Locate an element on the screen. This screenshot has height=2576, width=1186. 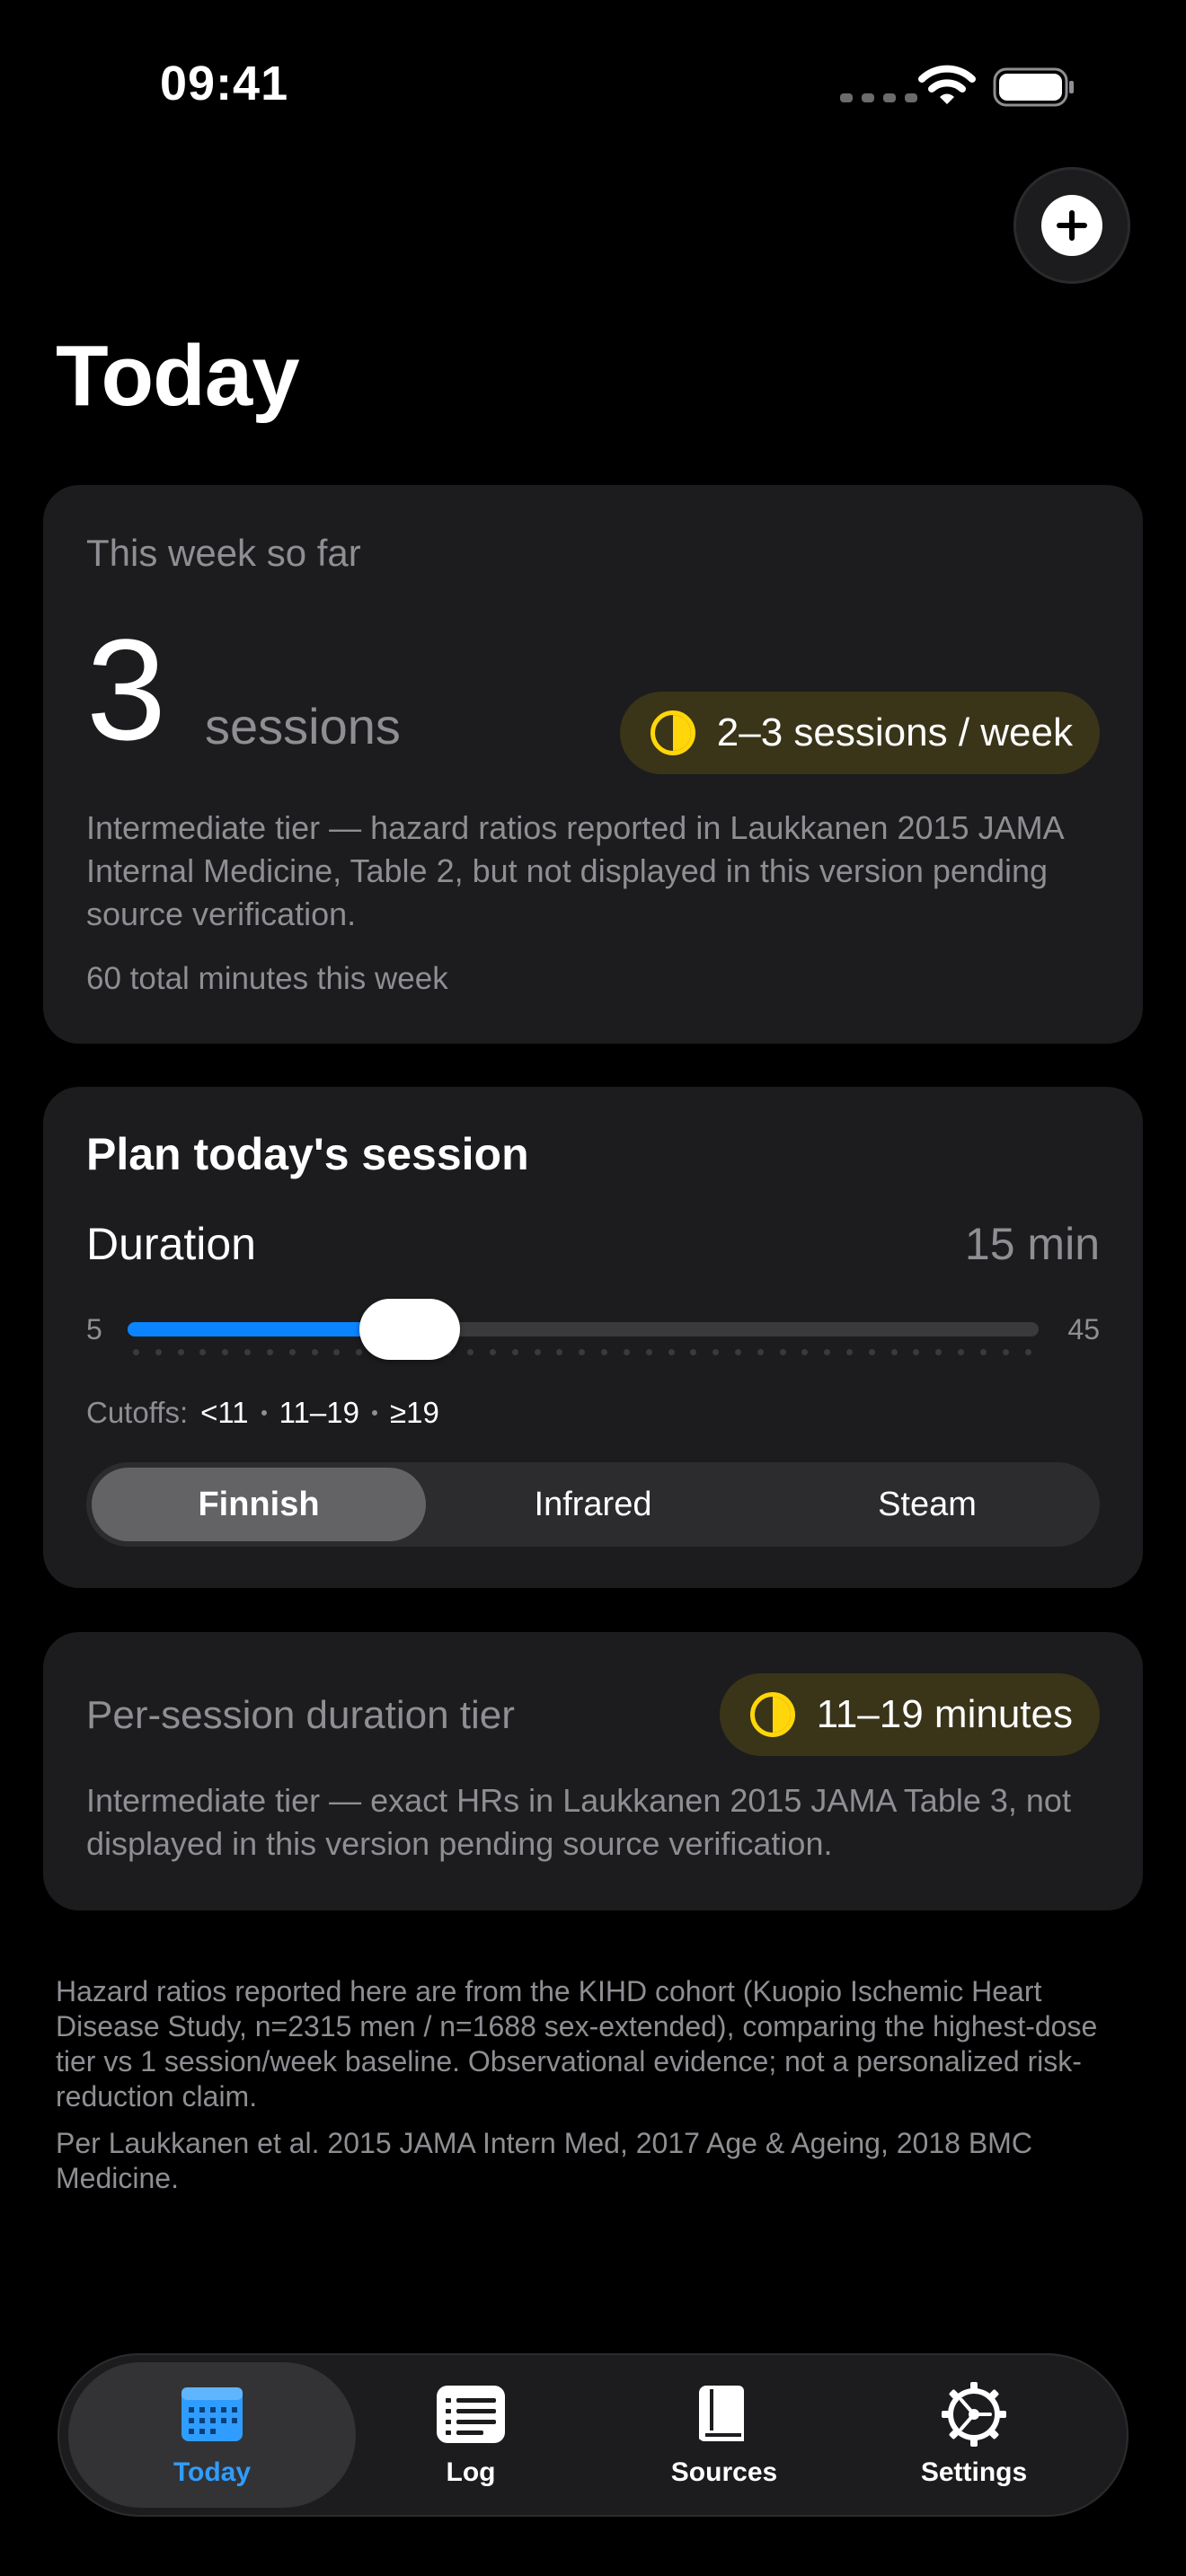
sauna-type-infrared: Infrared is located at coordinates (593, 1504).